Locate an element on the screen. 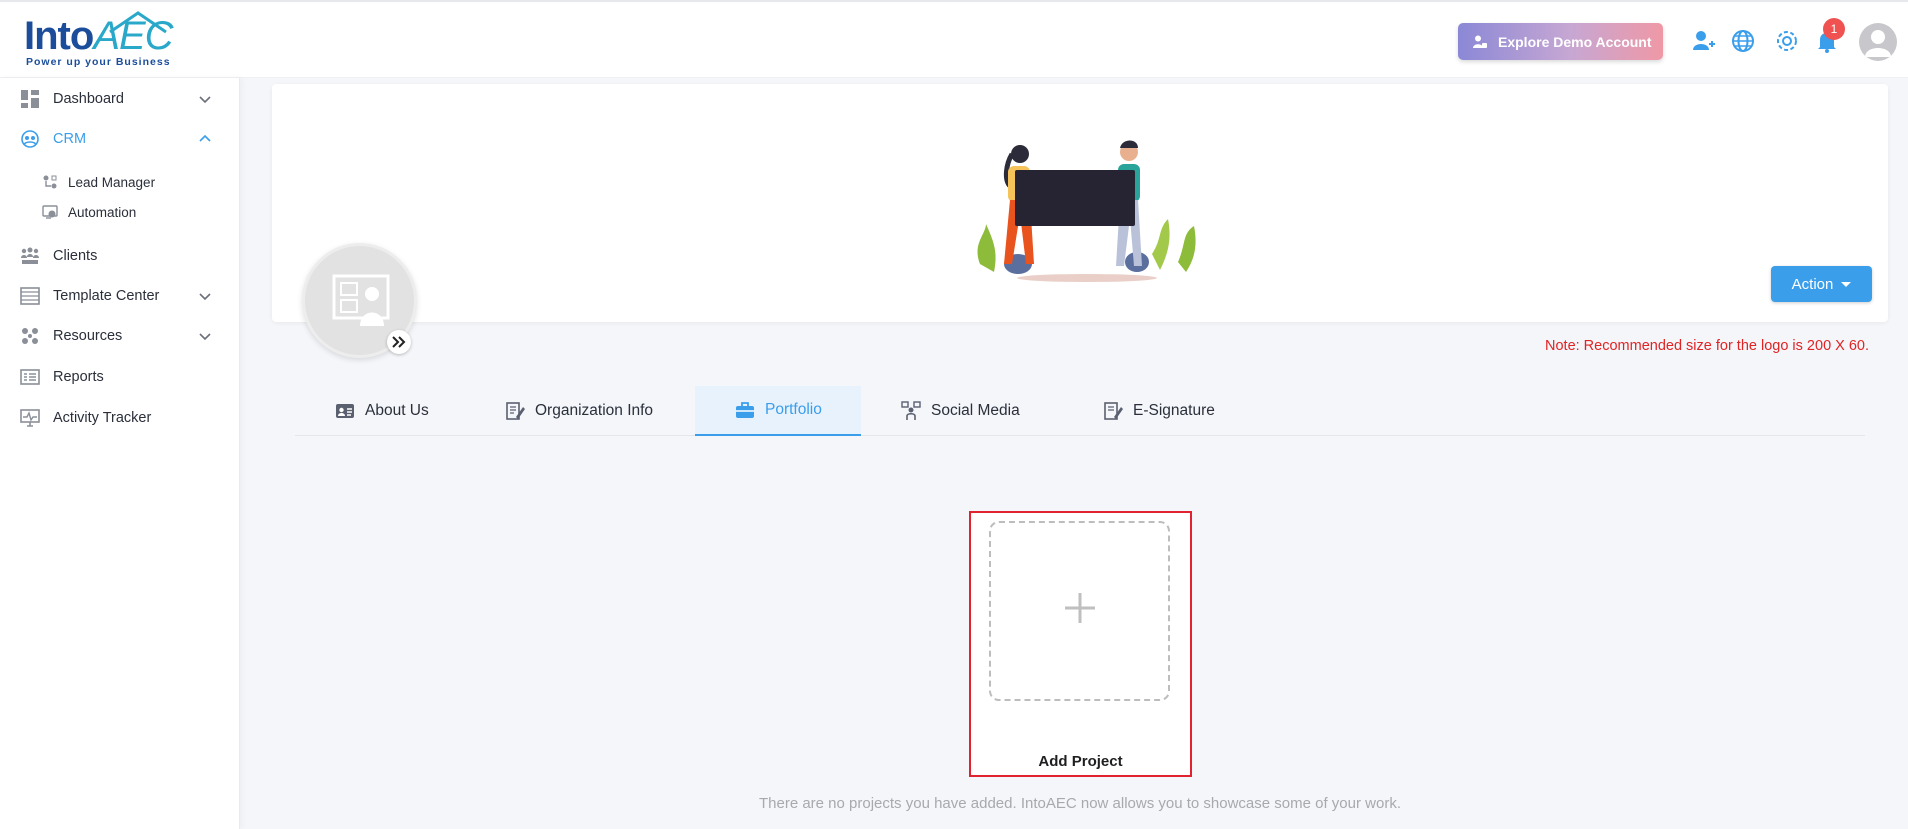  sidebar-item-dashboard: Dashboard is located at coordinates (120, 99).